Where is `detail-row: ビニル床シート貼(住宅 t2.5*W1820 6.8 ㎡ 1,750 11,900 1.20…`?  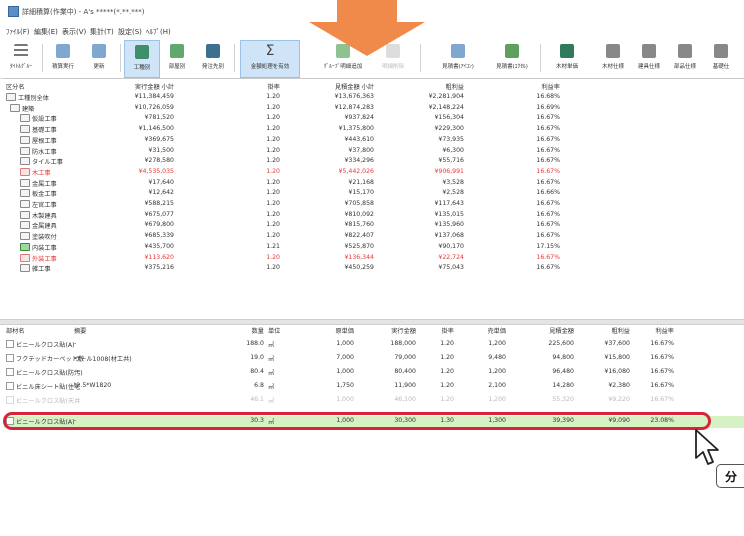
detail-row: ビニル床シート貼(住宅 t2.5*W1820 6.8 ㎡ 1,750 11,900 1.20… is located at coordinates (374, 387).